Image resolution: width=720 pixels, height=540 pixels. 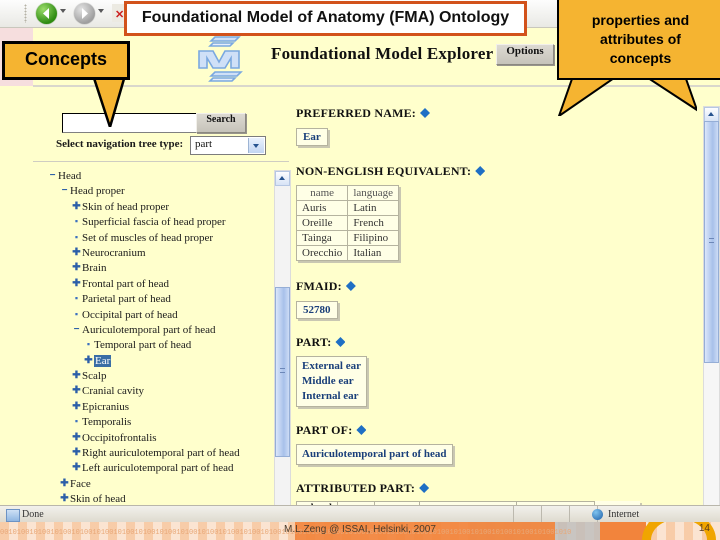 I want to click on tree-node: − Head proper, so click(x=159, y=192).